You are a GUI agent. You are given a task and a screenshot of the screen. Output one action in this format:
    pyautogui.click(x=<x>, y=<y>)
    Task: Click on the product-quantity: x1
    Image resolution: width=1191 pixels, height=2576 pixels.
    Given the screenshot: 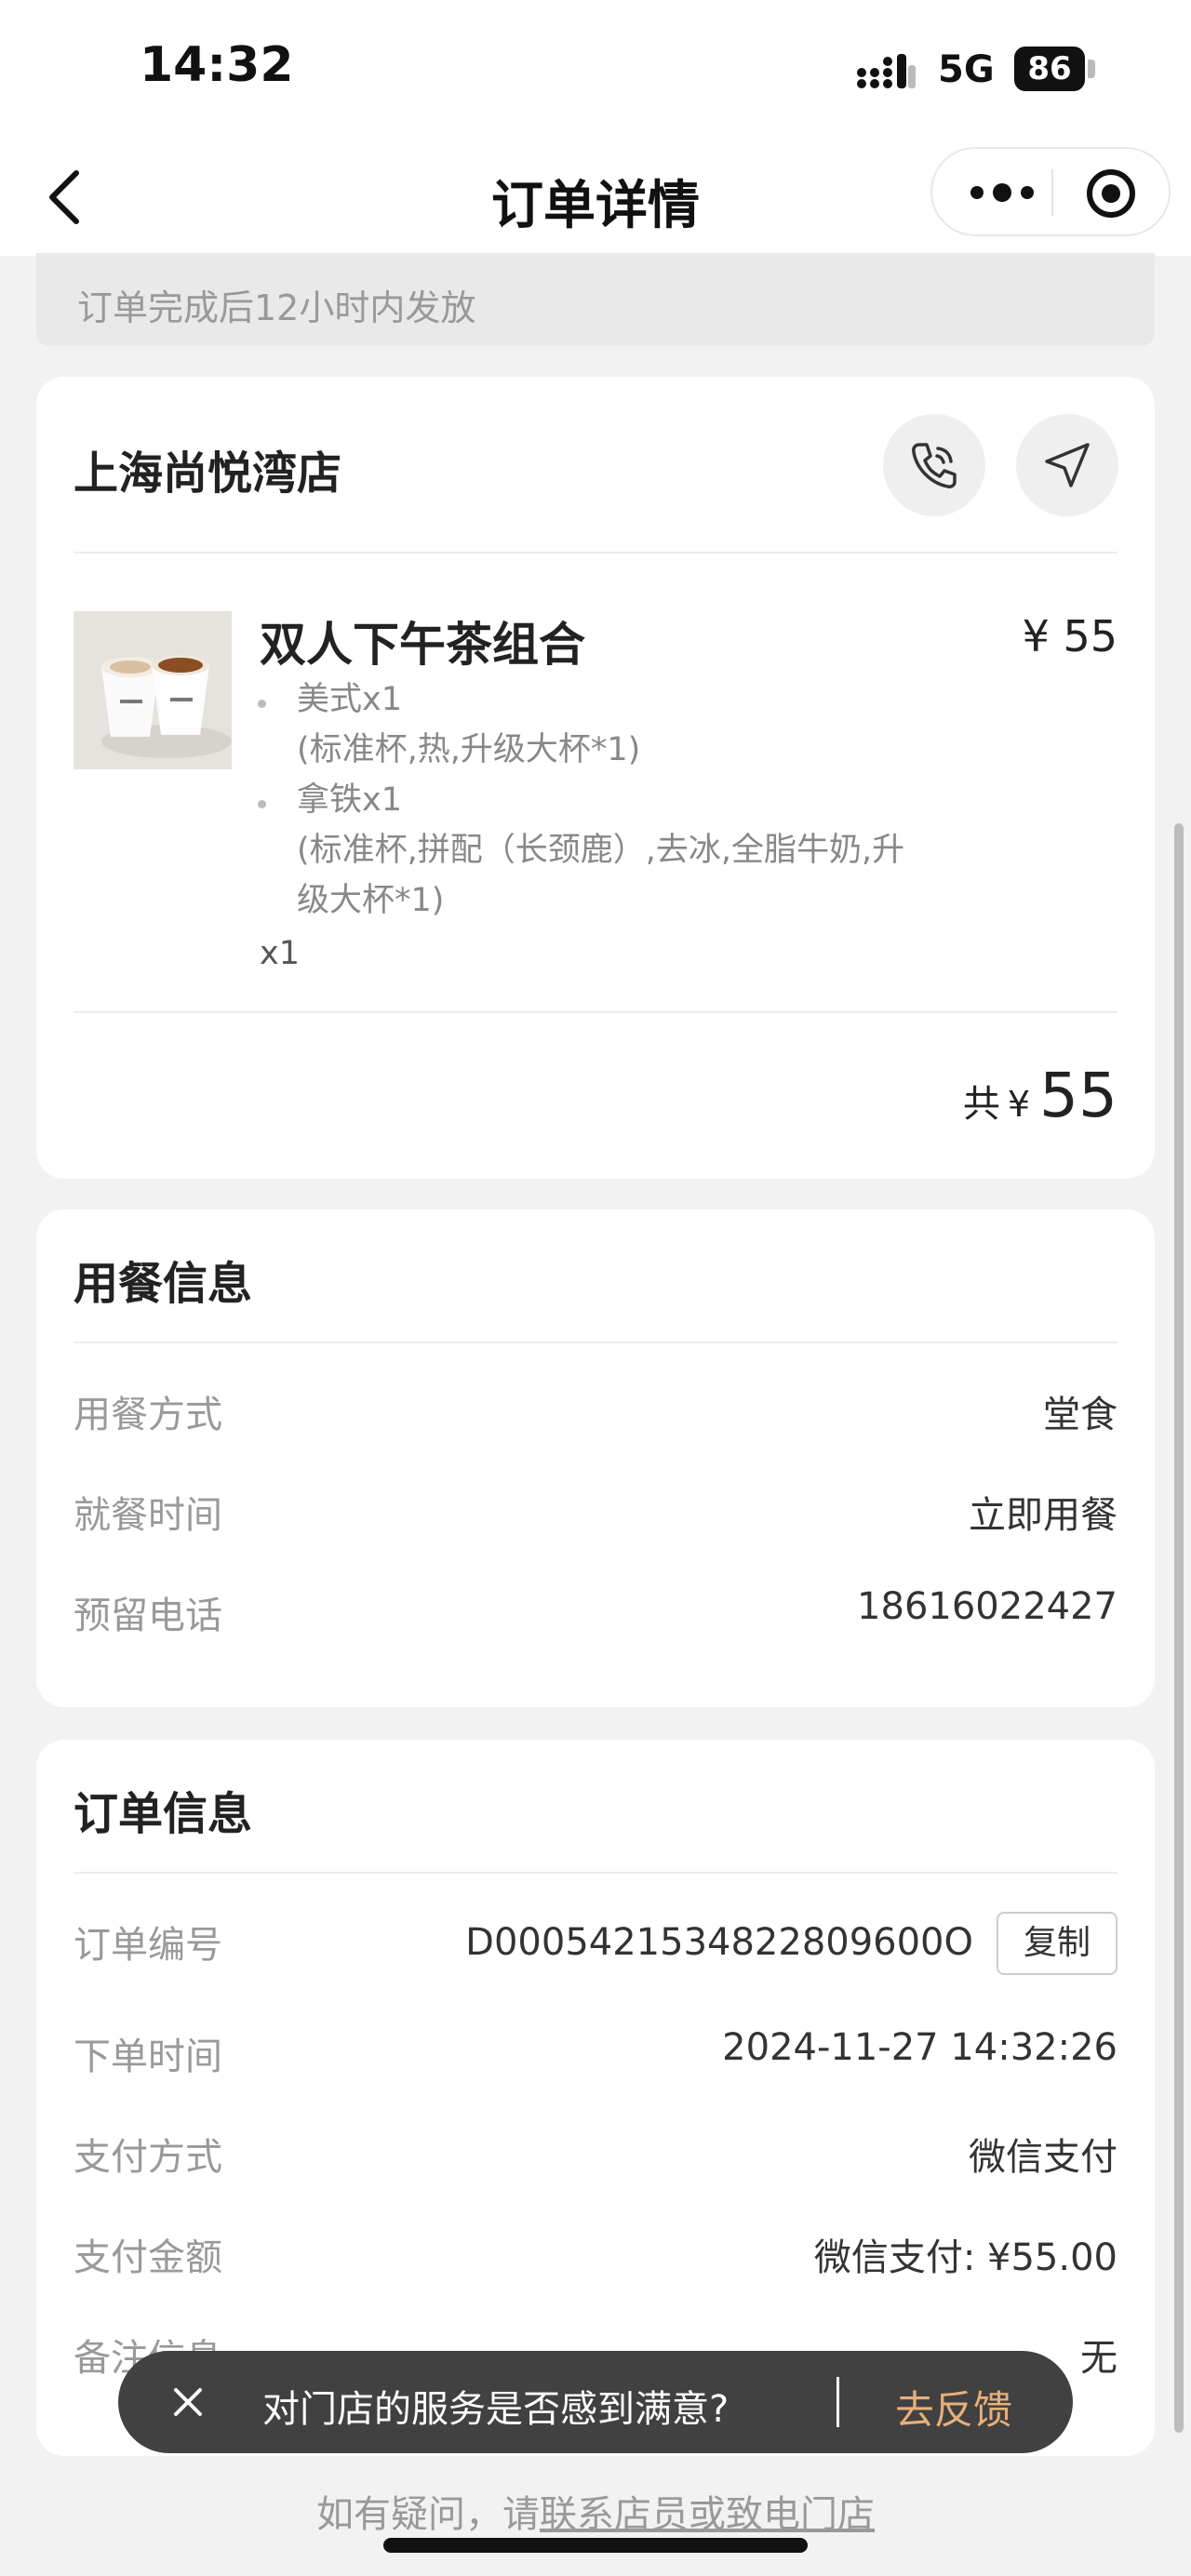 What is the action you would take?
    pyautogui.click(x=280, y=953)
    